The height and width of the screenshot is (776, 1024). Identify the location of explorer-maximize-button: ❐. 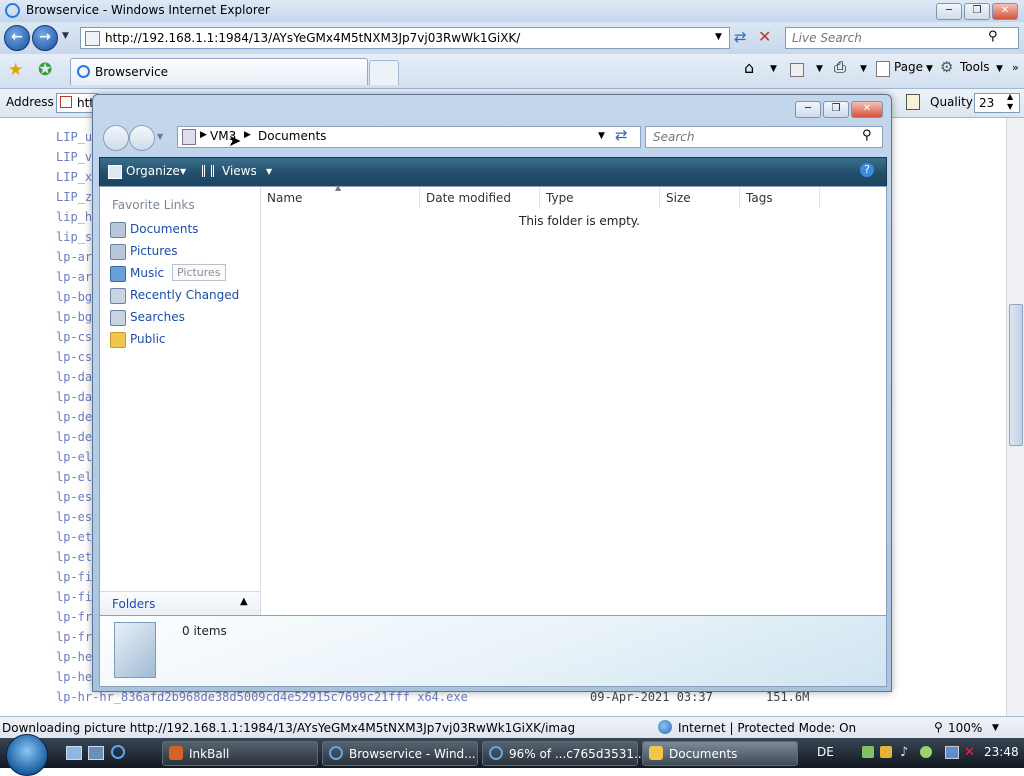
(836, 109).